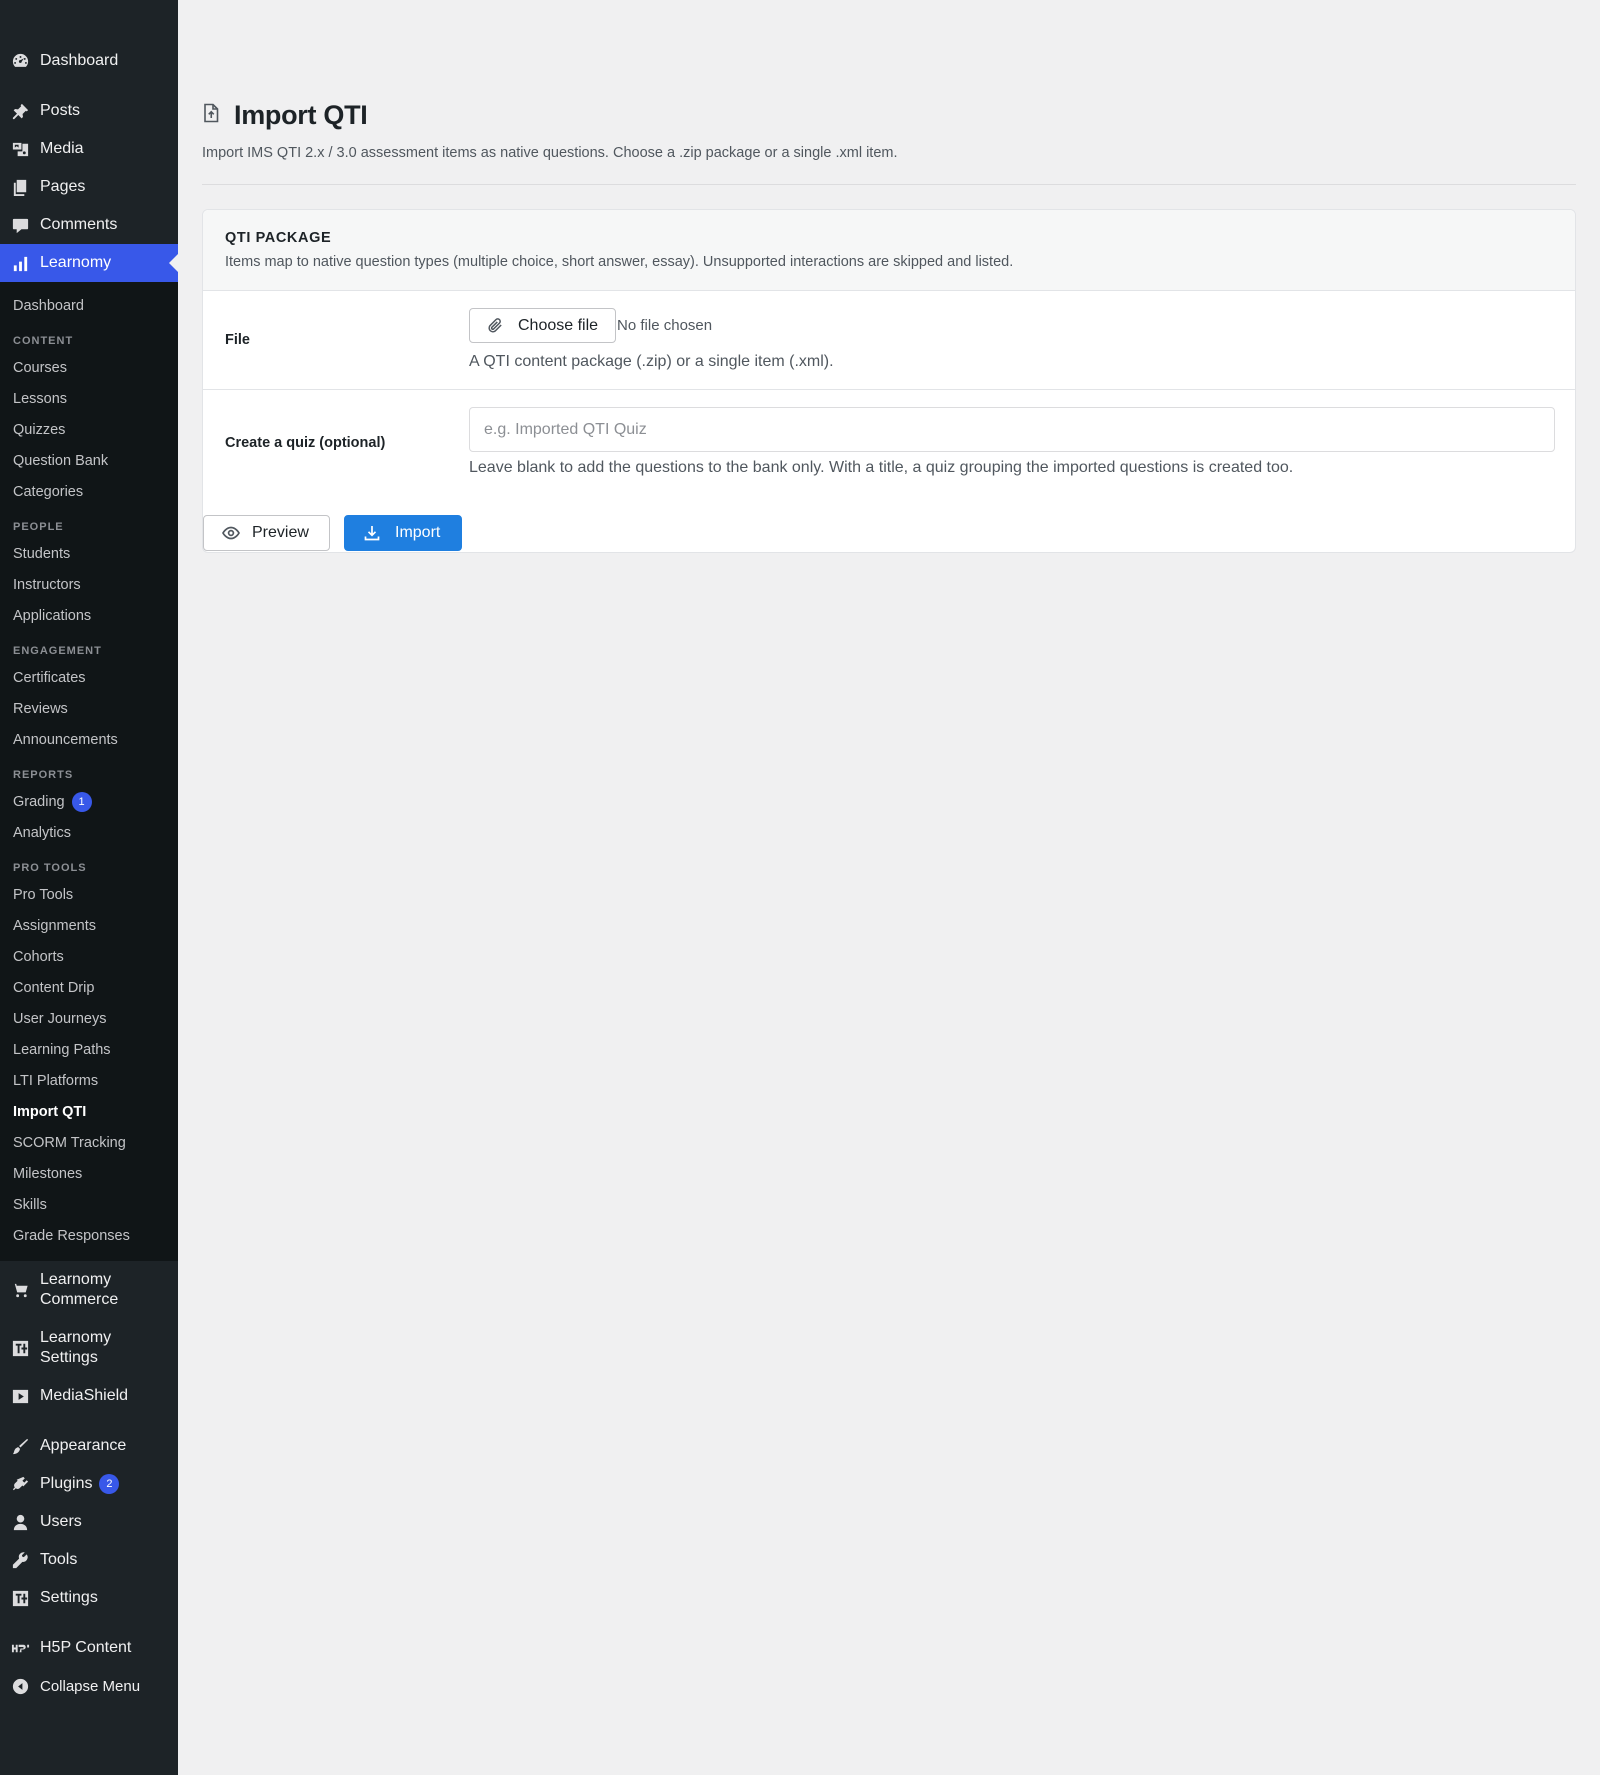  I want to click on sidebar-item-pro-tools: Pro Tools, so click(89, 894).